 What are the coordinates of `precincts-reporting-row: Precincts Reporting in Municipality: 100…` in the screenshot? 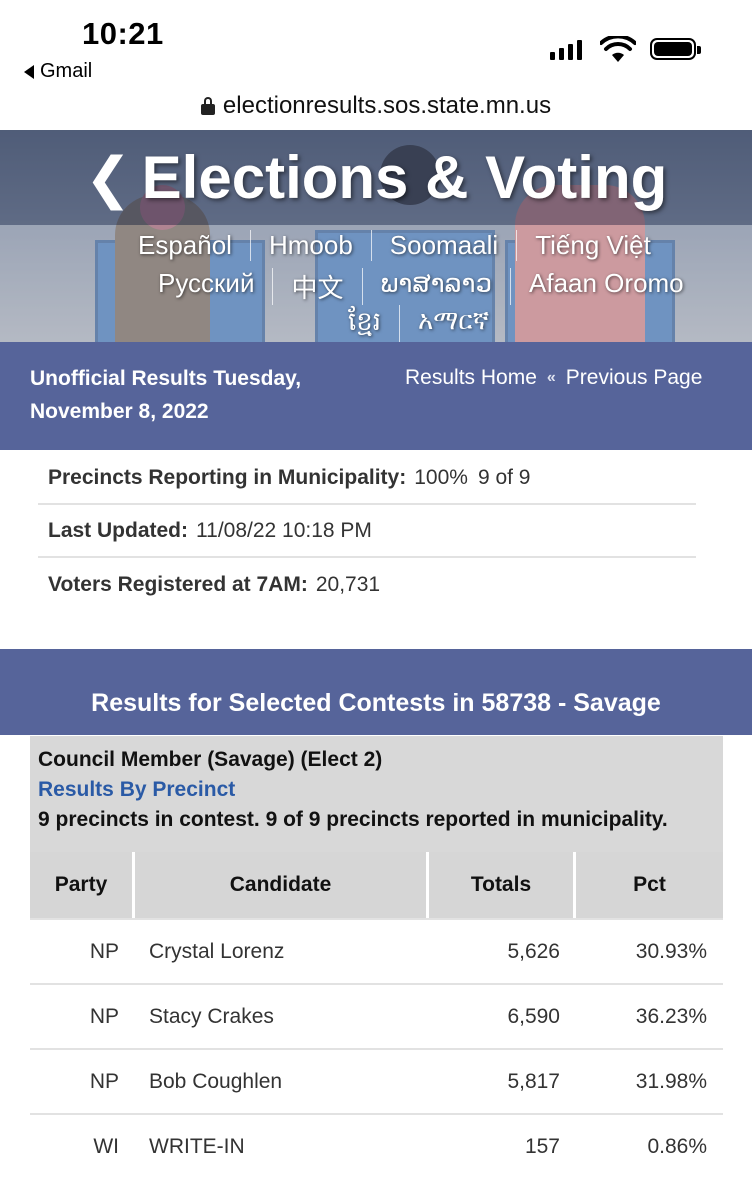 It's located at (367, 478).